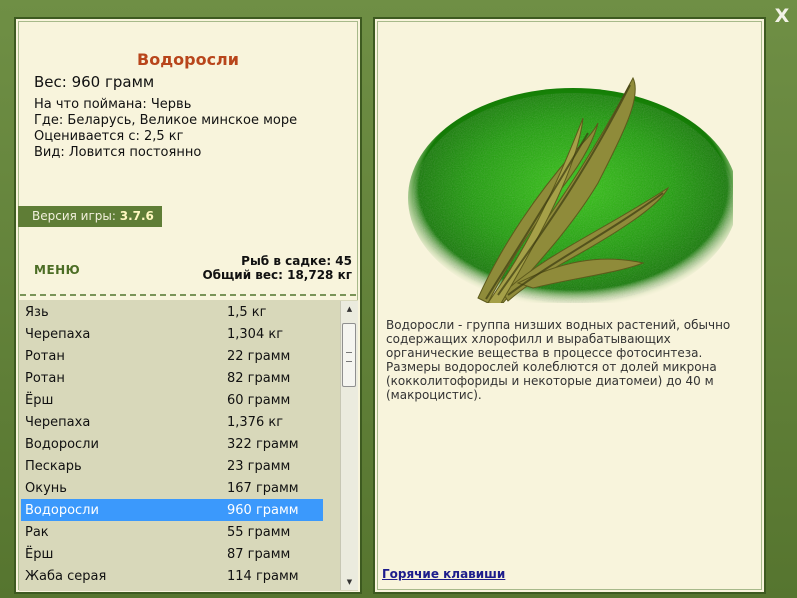 The height and width of the screenshot is (598, 797). I want to click on catch-fish-weight: 55 грамм, so click(259, 532).